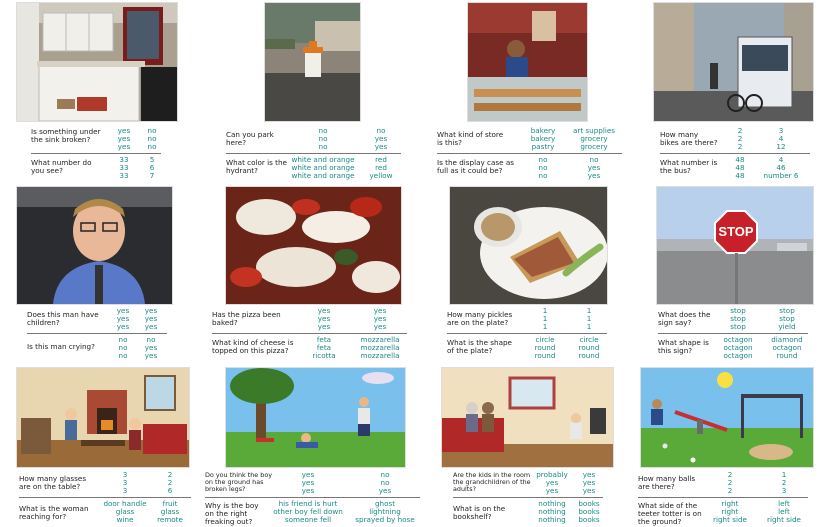 This screenshot has width=830, height=527. What do you see at coordinates (324, 347) in the screenshot?
I see `answers-column-1: feta feta ricotta` at bounding box center [324, 347].